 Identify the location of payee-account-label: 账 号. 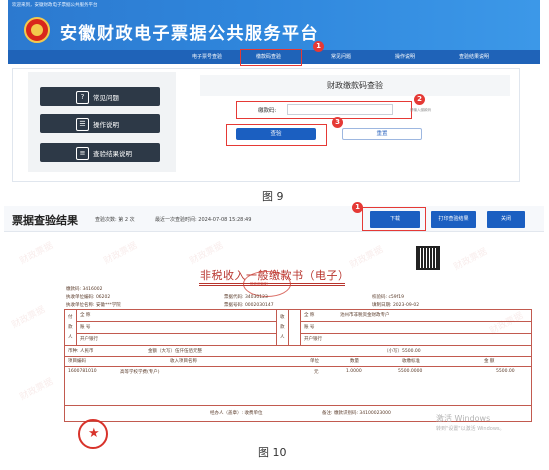
(309, 327).